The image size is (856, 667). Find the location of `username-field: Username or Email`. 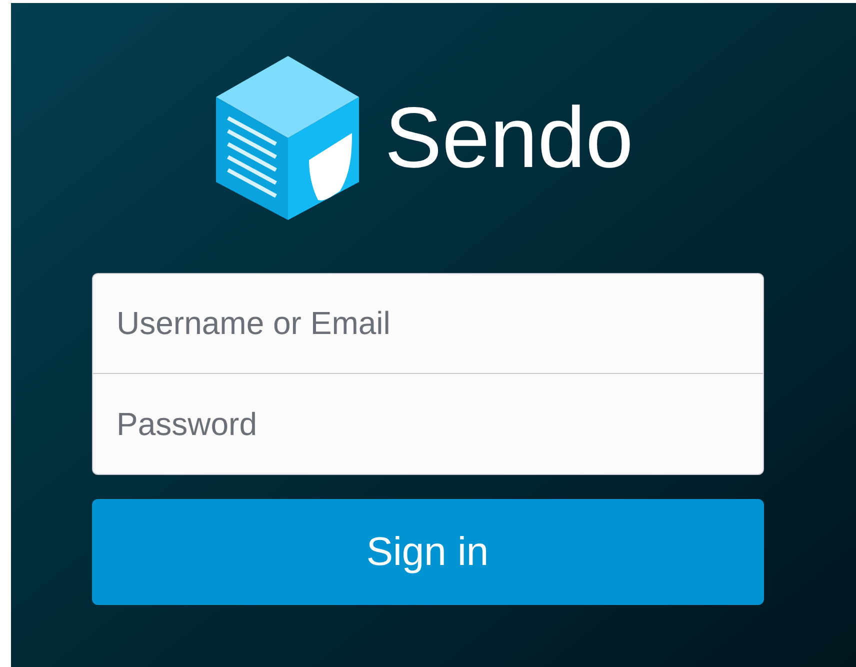

username-field: Username or Email is located at coordinates (428, 323).